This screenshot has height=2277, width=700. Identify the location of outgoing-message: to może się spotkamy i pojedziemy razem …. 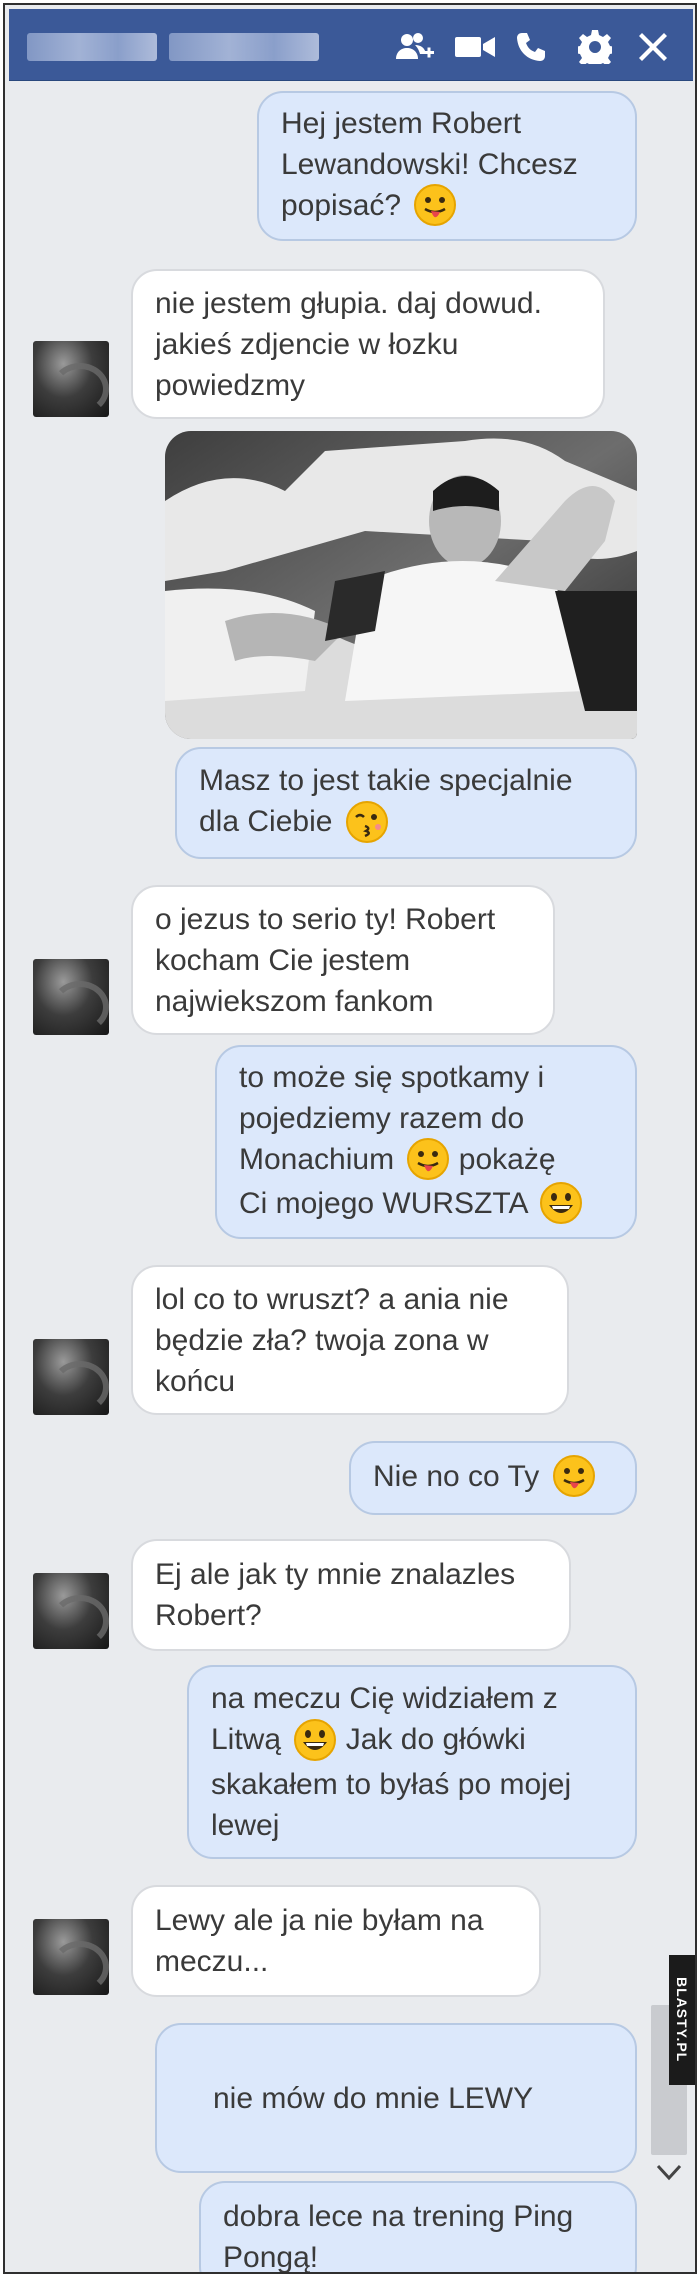
(426, 1142).